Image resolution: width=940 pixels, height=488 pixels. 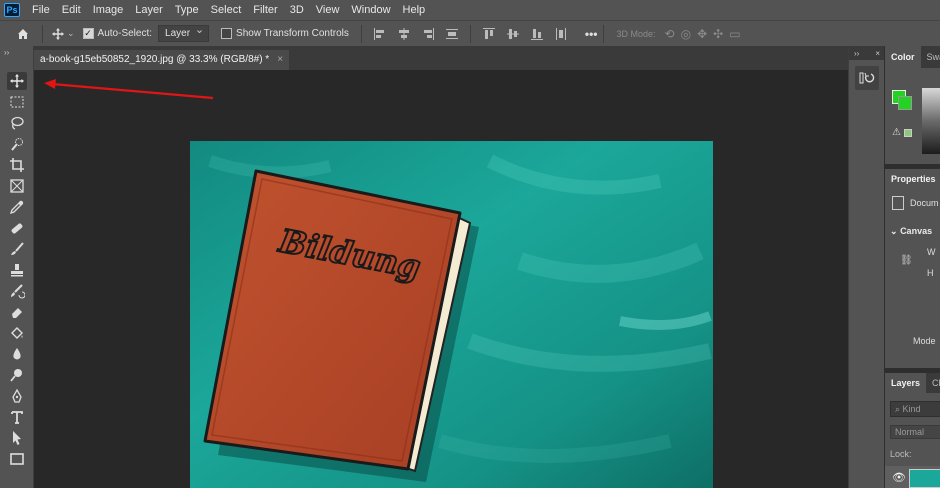 What do you see at coordinates (513, 34) in the screenshot?
I see `align-vcenter-icon` at bounding box center [513, 34].